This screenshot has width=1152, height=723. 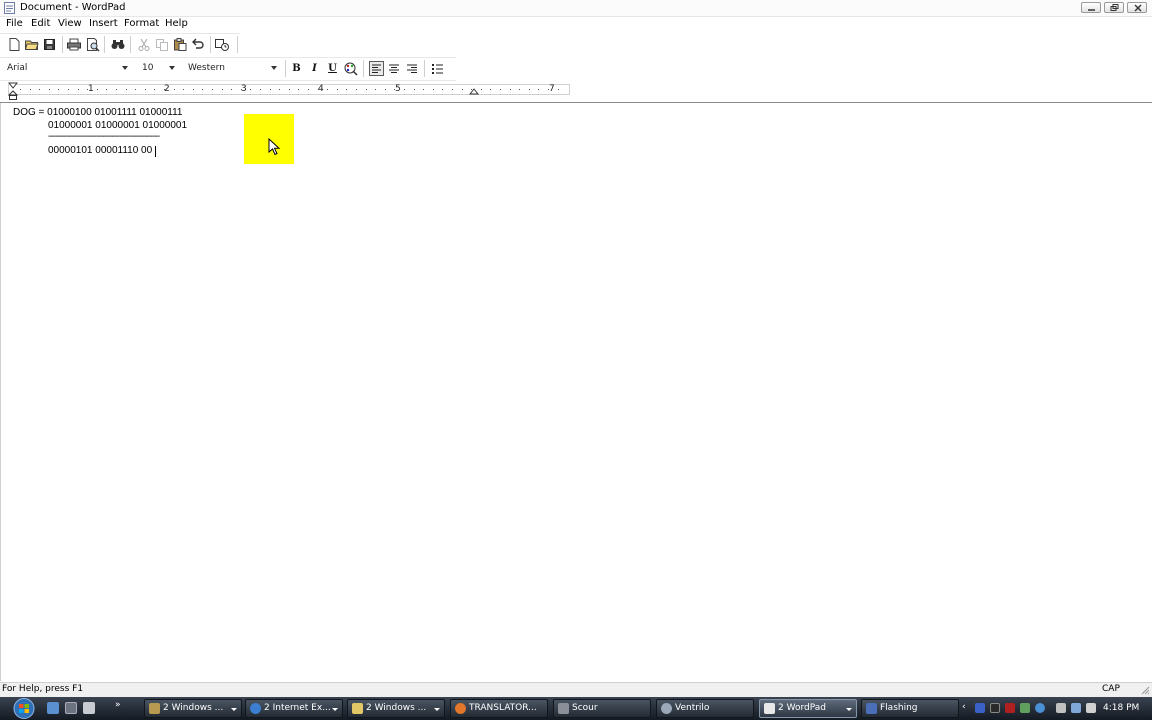 I want to click on taskbar-button-flashing: Flashing, so click(x=910, y=708).